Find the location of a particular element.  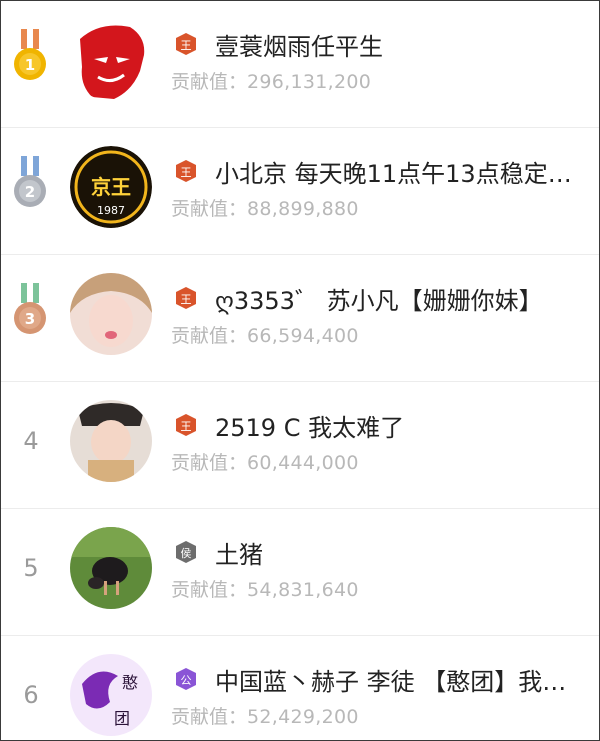

avatar: 憨 团 is located at coordinates (111, 695).